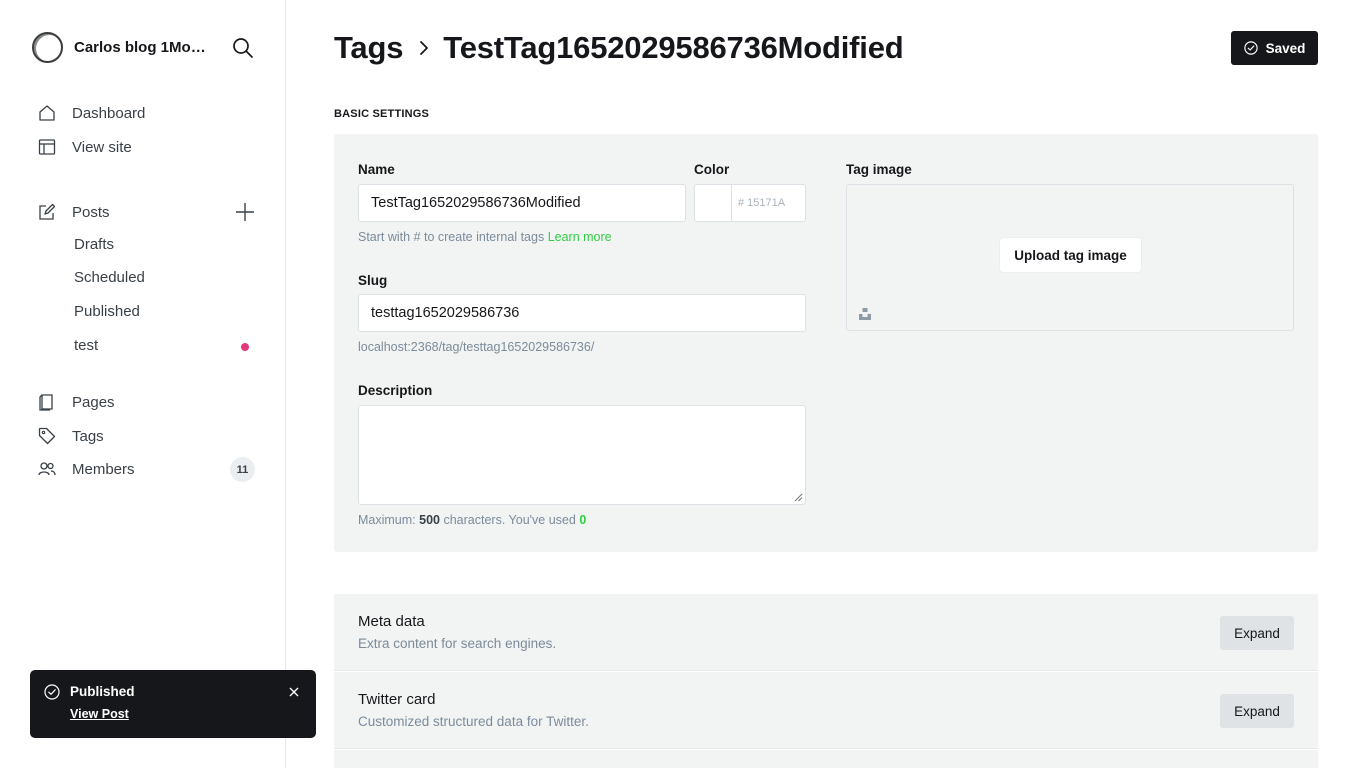 The height and width of the screenshot is (768, 1366). I want to click on resize-handle-icon, so click(798, 497).